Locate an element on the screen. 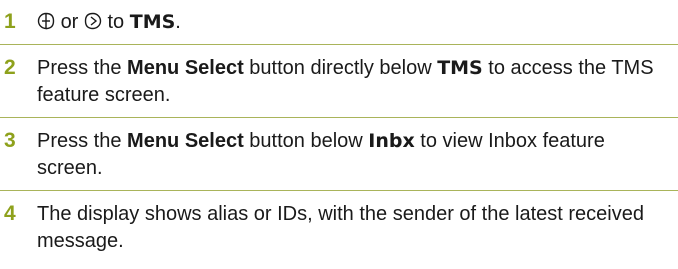 The width and height of the screenshot is (678, 269). step-number: 1 is located at coordinates (10, 21).